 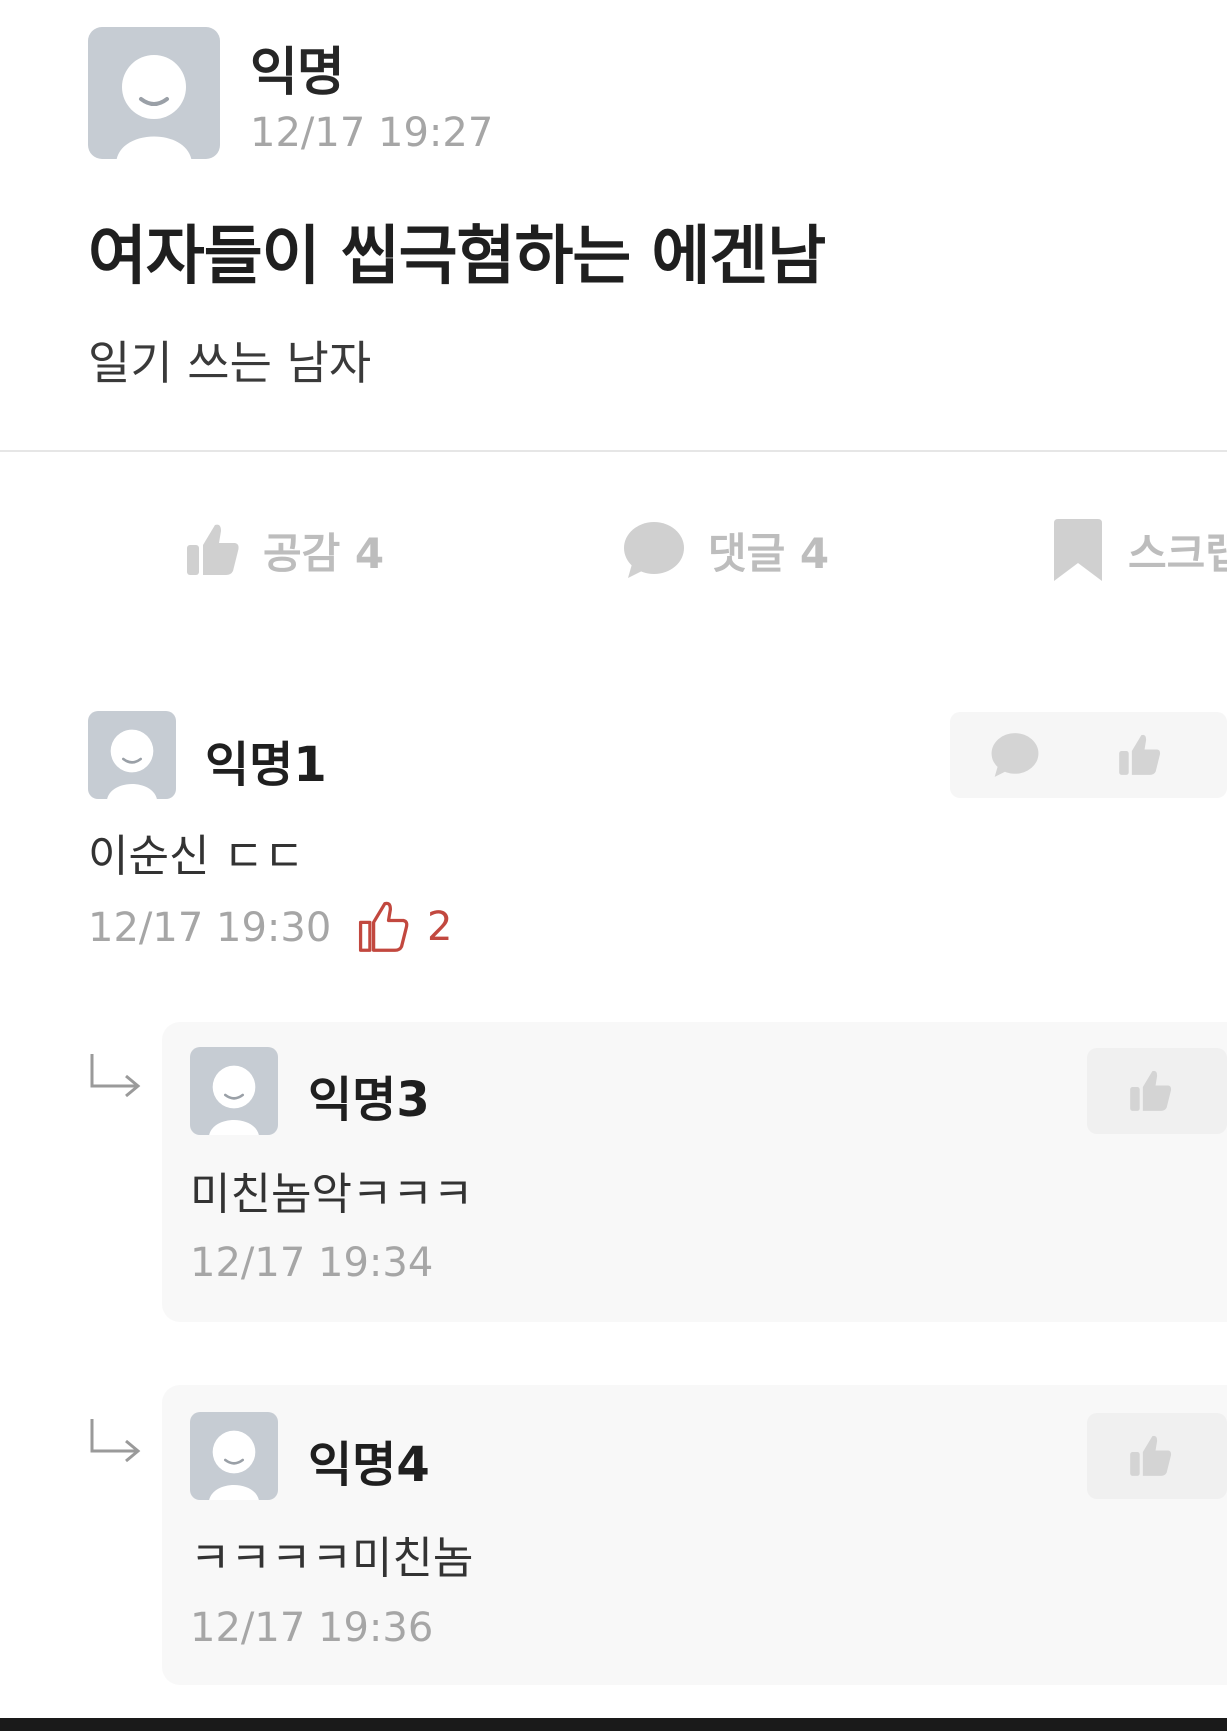 What do you see at coordinates (230, 363) in the screenshot?
I see `post-body: 일기 쓰는 남자` at bounding box center [230, 363].